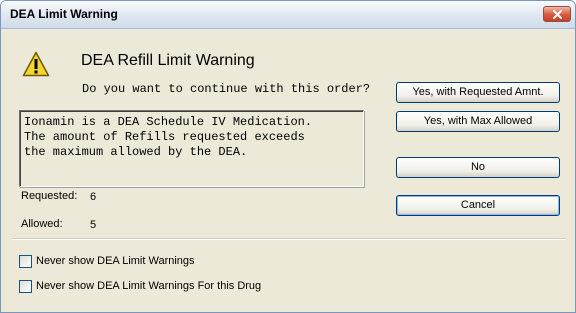 This screenshot has height=313, width=576. Describe the element at coordinates (288, 15) in the screenshot. I see `title-bar: DEA Limit Warning` at that location.